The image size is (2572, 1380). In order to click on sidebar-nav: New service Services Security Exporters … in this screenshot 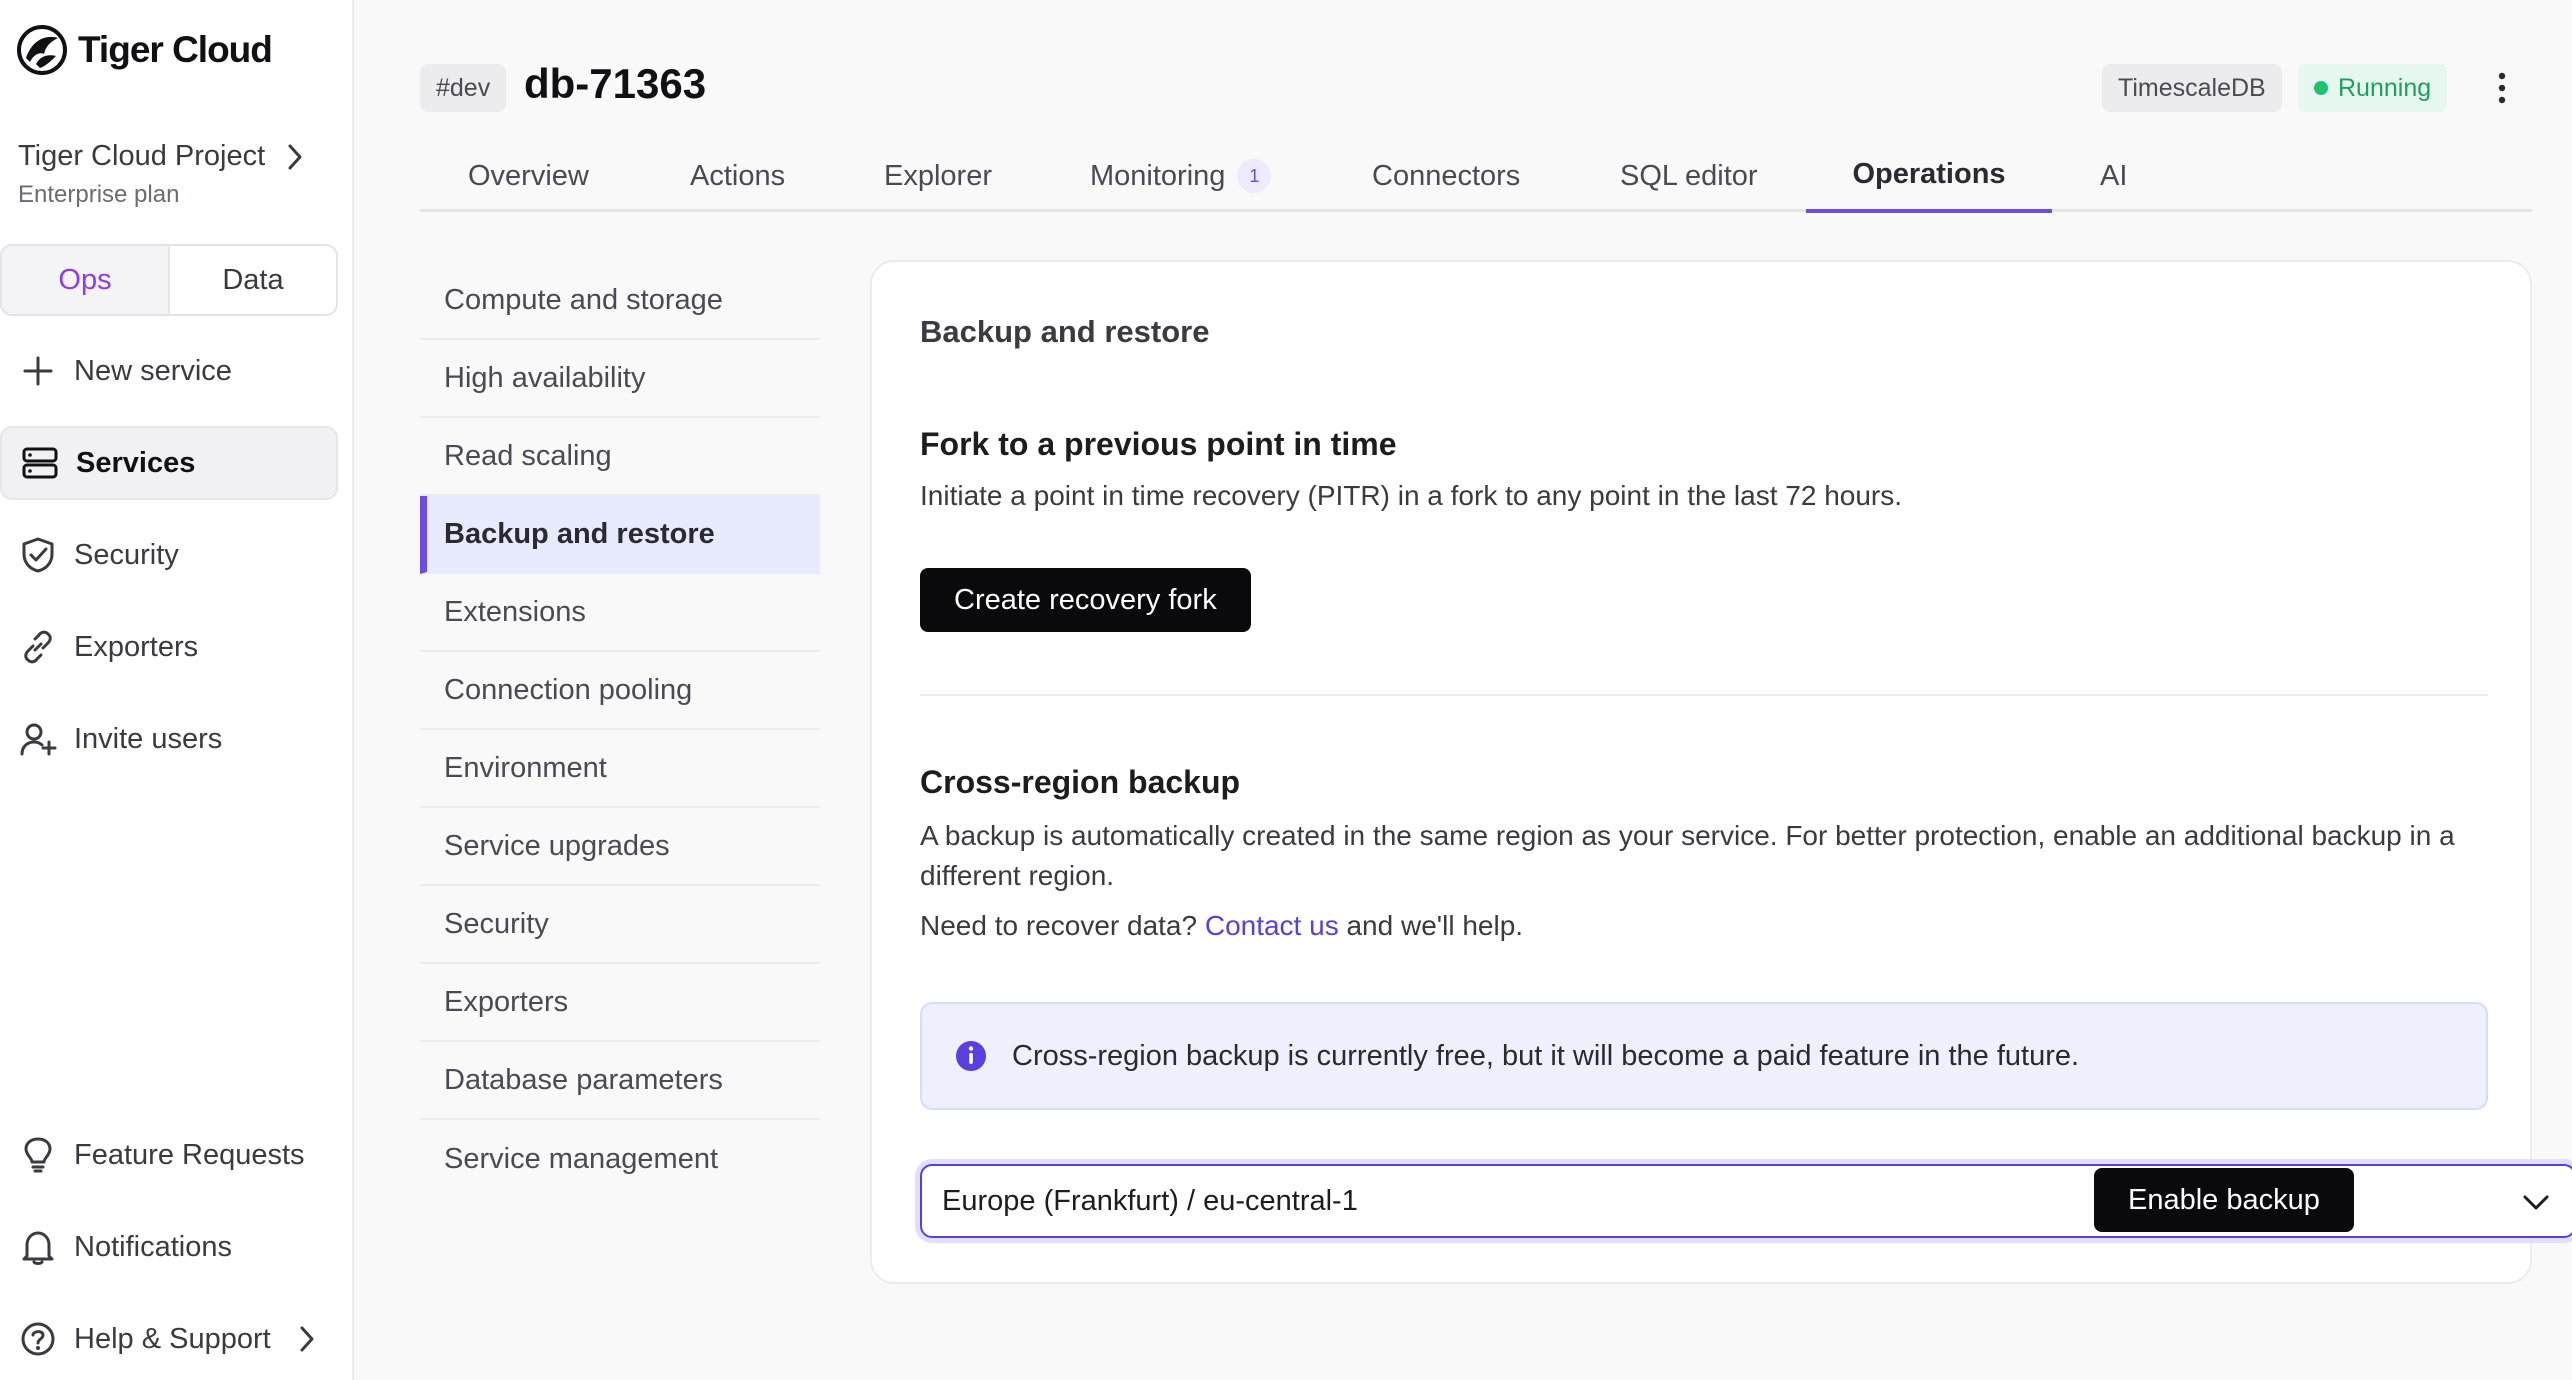, I will do `click(169, 564)`.